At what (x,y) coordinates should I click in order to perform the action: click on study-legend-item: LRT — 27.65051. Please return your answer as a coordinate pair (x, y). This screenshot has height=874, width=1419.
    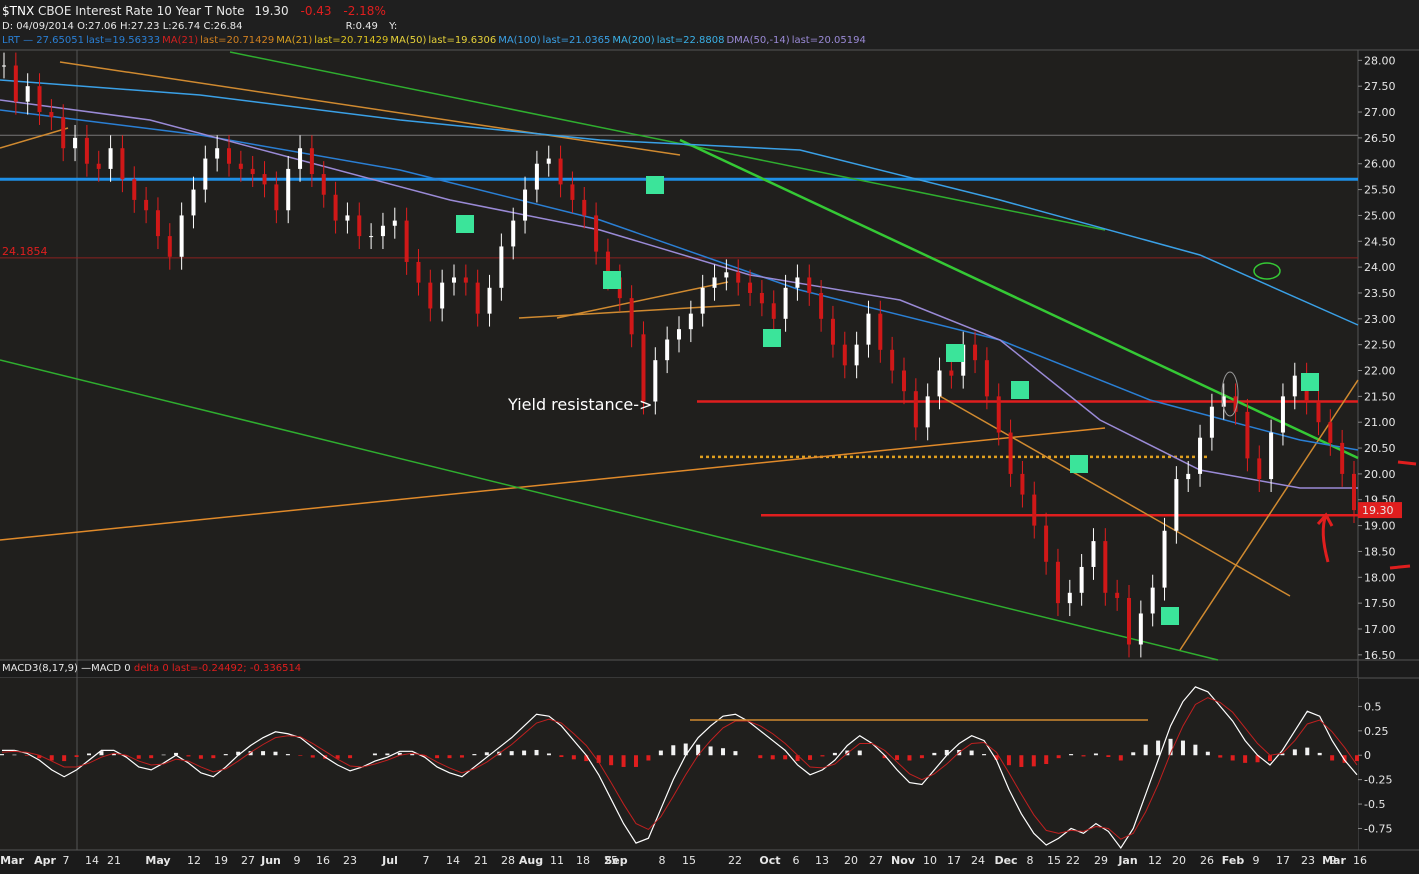
    Looking at the image, I should click on (43, 40).